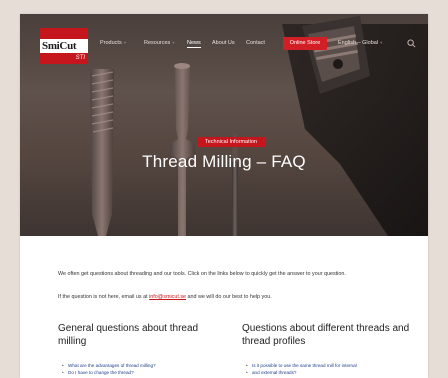  I want to click on faq-link: and external threads?, so click(329, 372).